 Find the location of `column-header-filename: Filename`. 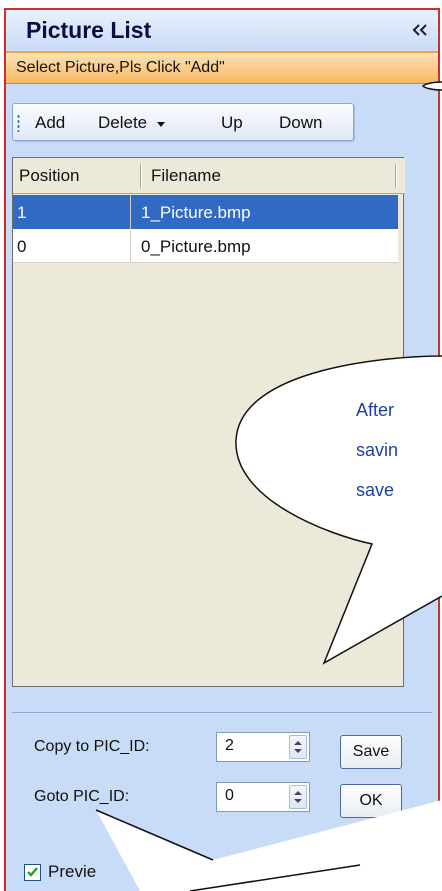

column-header-filename: Filename is located at coordinates (186, 176).